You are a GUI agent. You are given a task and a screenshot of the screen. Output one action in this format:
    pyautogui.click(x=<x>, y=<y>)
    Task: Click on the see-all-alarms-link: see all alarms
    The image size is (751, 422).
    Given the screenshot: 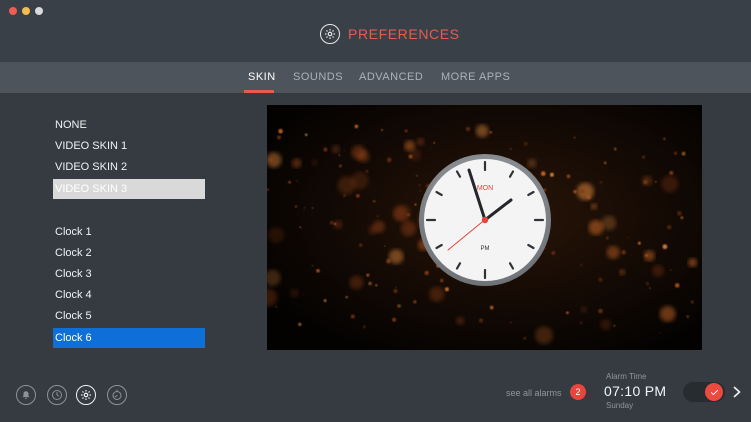 What is the action you would take?
    pyautogui.click(x=534, y=393)
    